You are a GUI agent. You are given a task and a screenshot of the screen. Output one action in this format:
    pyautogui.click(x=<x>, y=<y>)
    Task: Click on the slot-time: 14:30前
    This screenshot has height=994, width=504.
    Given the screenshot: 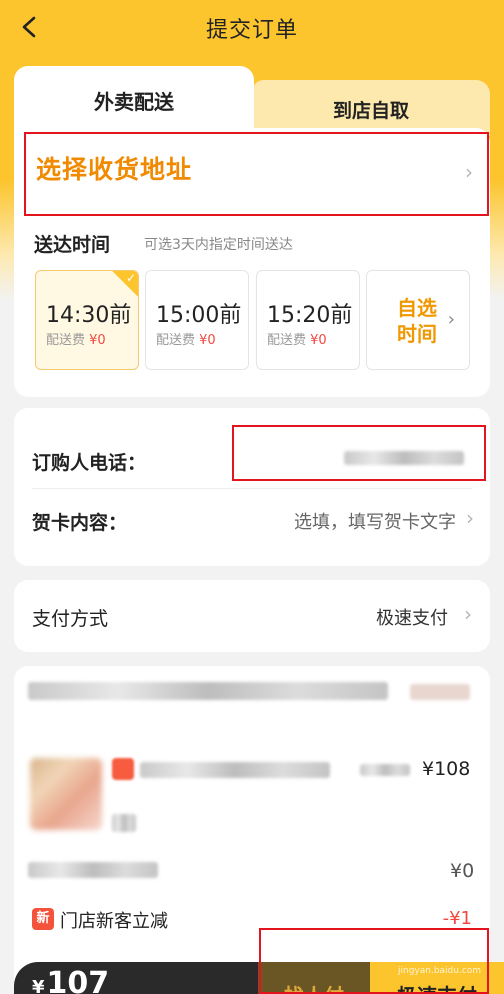 What is the action you would take?
    pyautogui.click(x=89, y=315)
    